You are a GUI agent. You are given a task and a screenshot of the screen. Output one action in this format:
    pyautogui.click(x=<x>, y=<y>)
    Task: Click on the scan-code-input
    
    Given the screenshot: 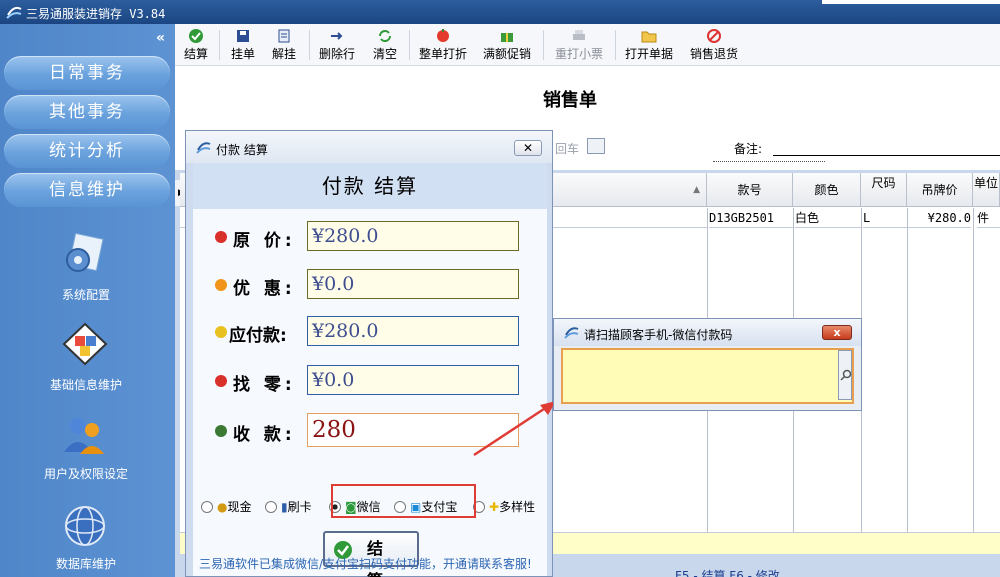 What is the action you would take?
    pyautogui.click(x=707, y=376)
    